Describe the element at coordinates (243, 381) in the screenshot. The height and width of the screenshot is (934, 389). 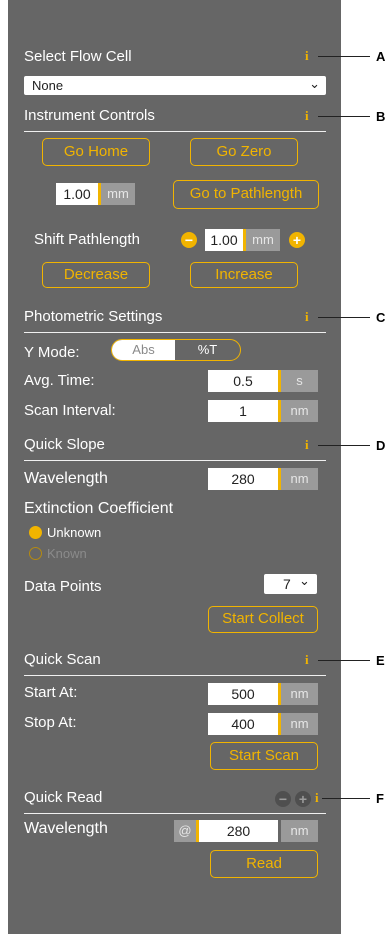
I see `avg-time-input: 0.5` at that location.